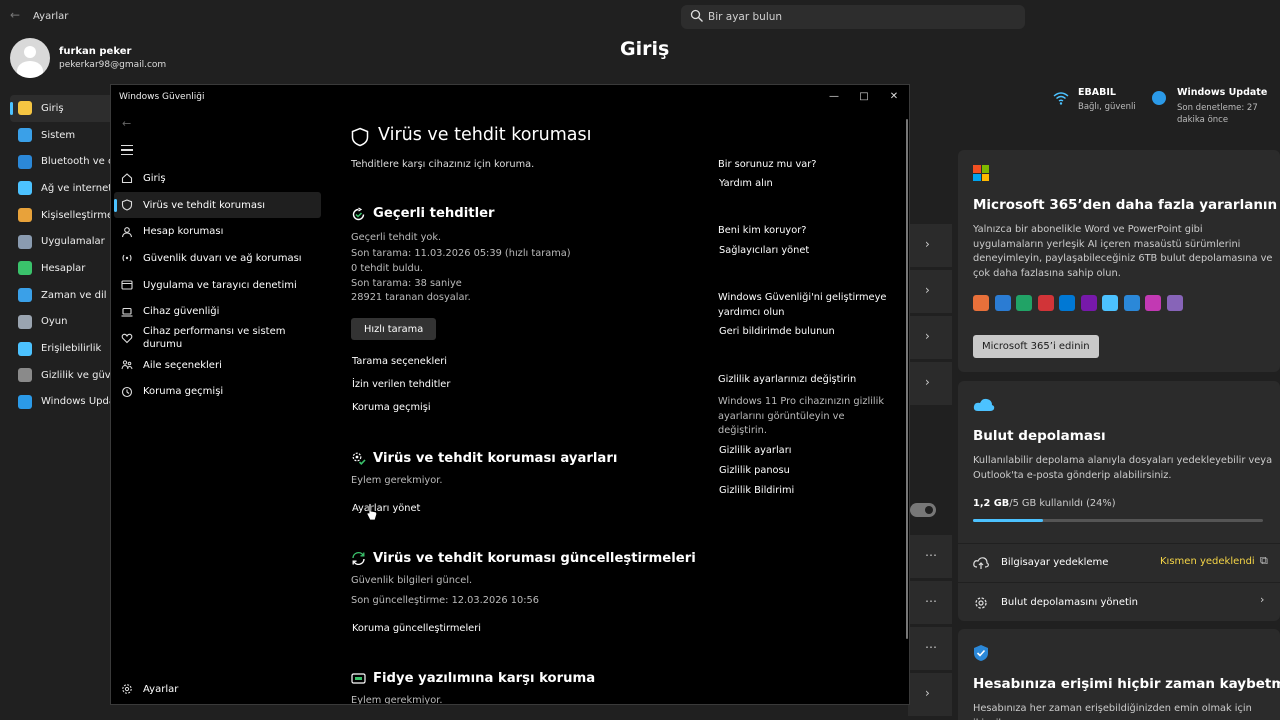 The image size is (1280, 720). I want to click on minimize-icon: —, so click(834, 96).